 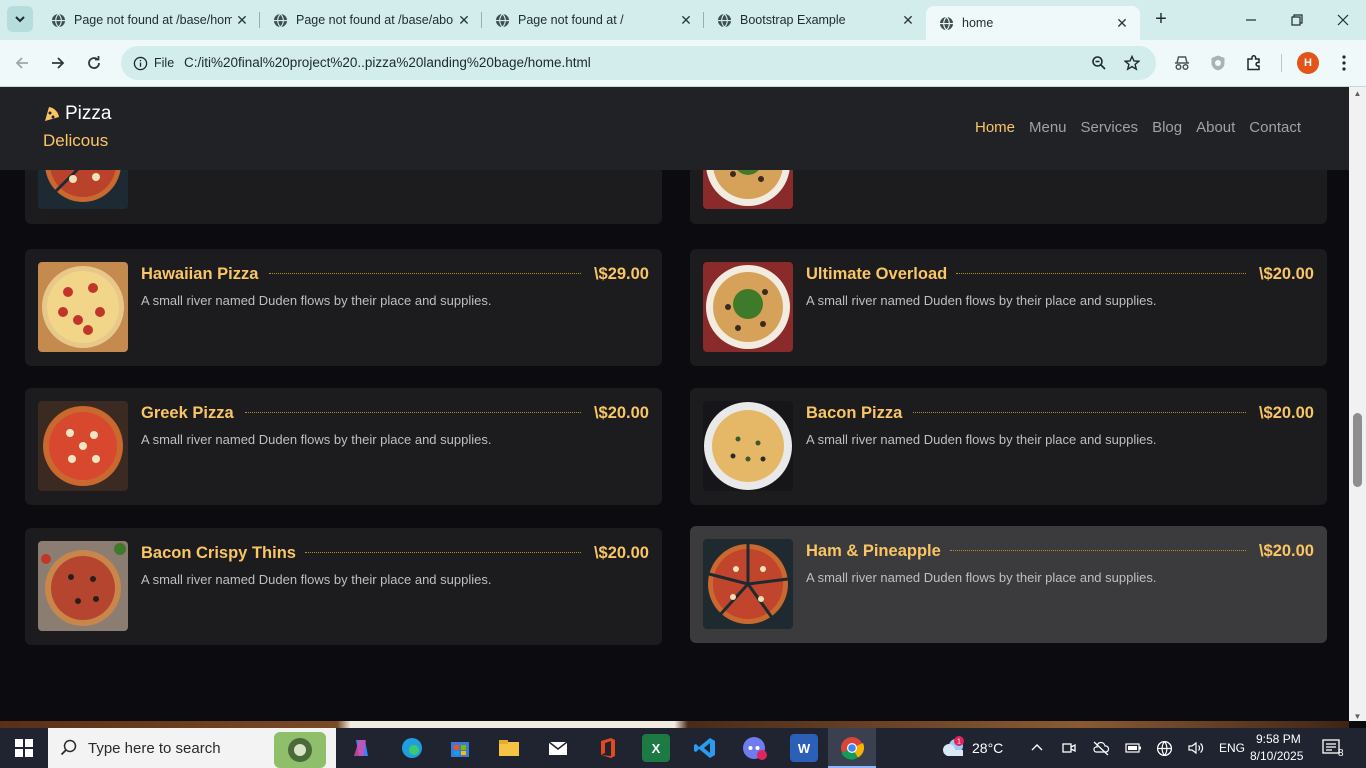 What do you see at coordinates (1357, 716) in the screenshot?
I see `scroll-down-icon: ▼` at bounding box center [1357, 716].